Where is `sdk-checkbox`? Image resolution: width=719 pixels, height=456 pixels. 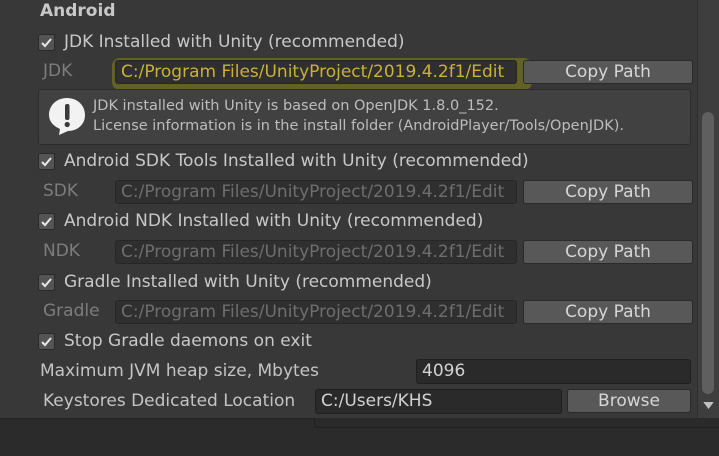 sdk-checkbox is located at coordinates (46, 161).